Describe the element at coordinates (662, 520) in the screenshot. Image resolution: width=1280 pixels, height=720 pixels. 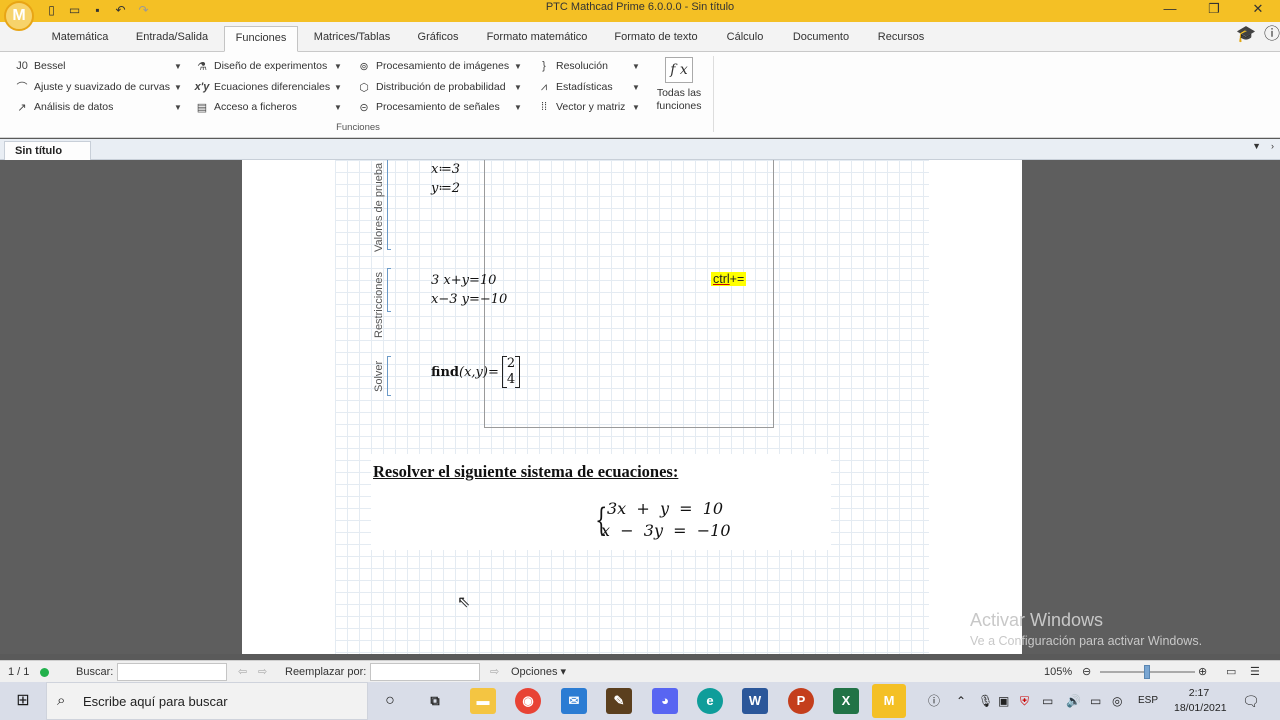
I see `equation-system: { 3x + y = 10 x − 3y = −10` at that location.